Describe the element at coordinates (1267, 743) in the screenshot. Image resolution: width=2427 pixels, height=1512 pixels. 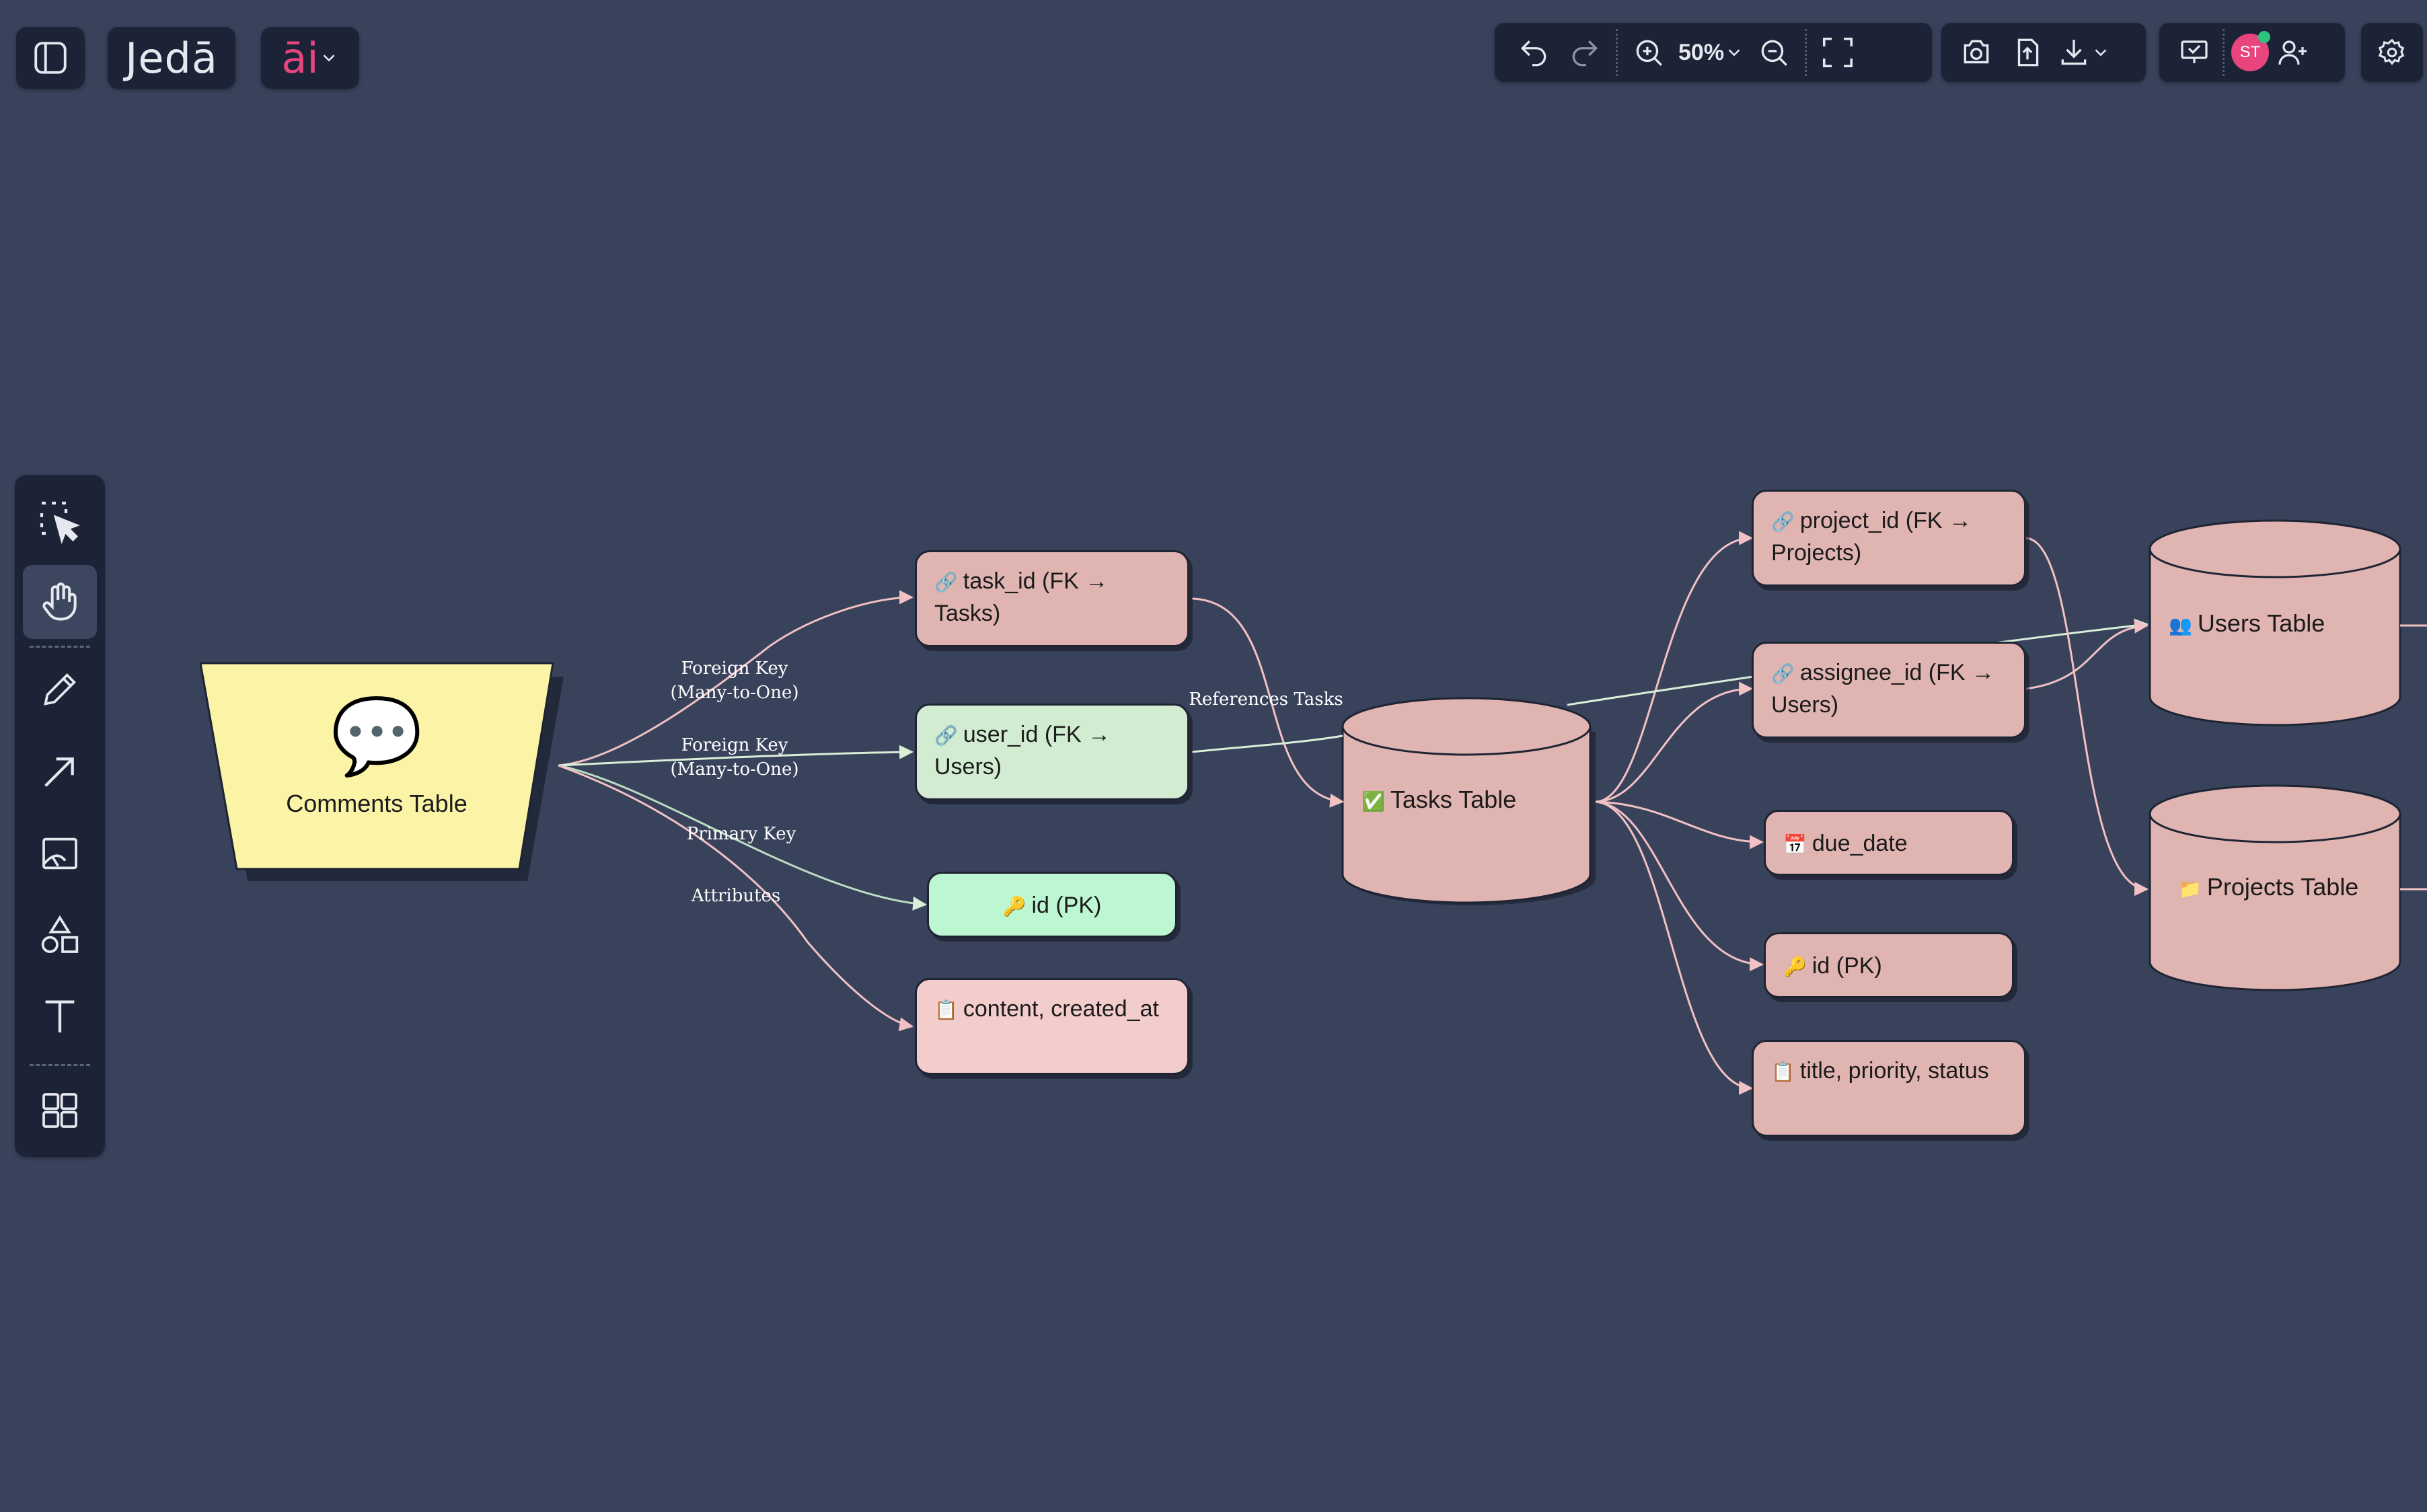
I see `edge-user-to-tasks` at that location.